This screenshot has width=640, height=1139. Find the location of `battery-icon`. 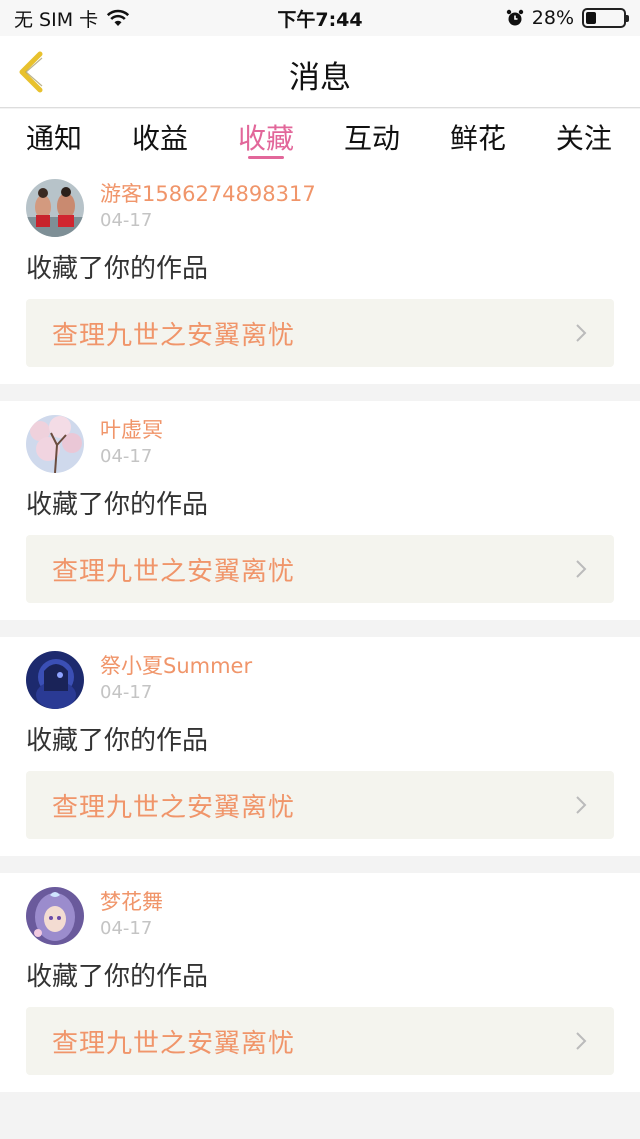

battery-icon is located at coordinates (605, 18).